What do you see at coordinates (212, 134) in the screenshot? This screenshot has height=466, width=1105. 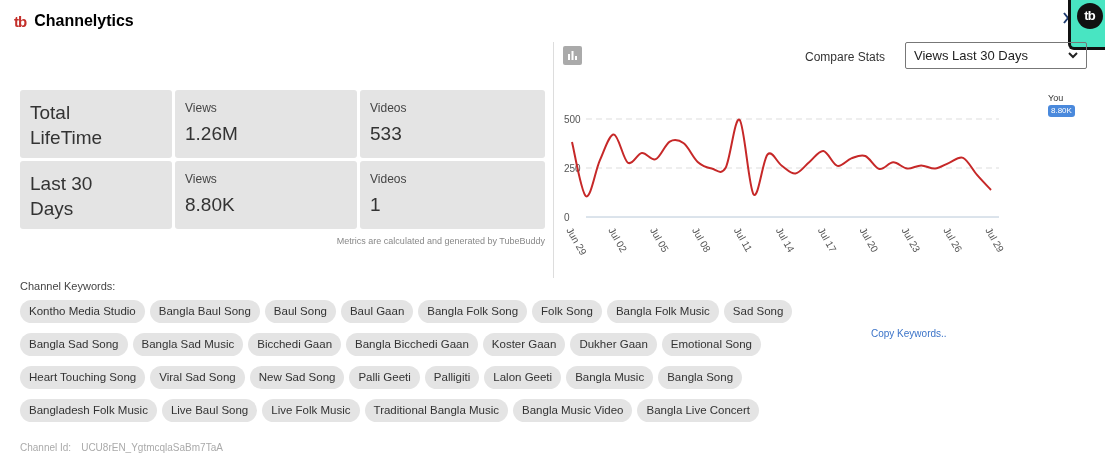 I see `metric-value: 1.26M` at bounding box center [212, 134].